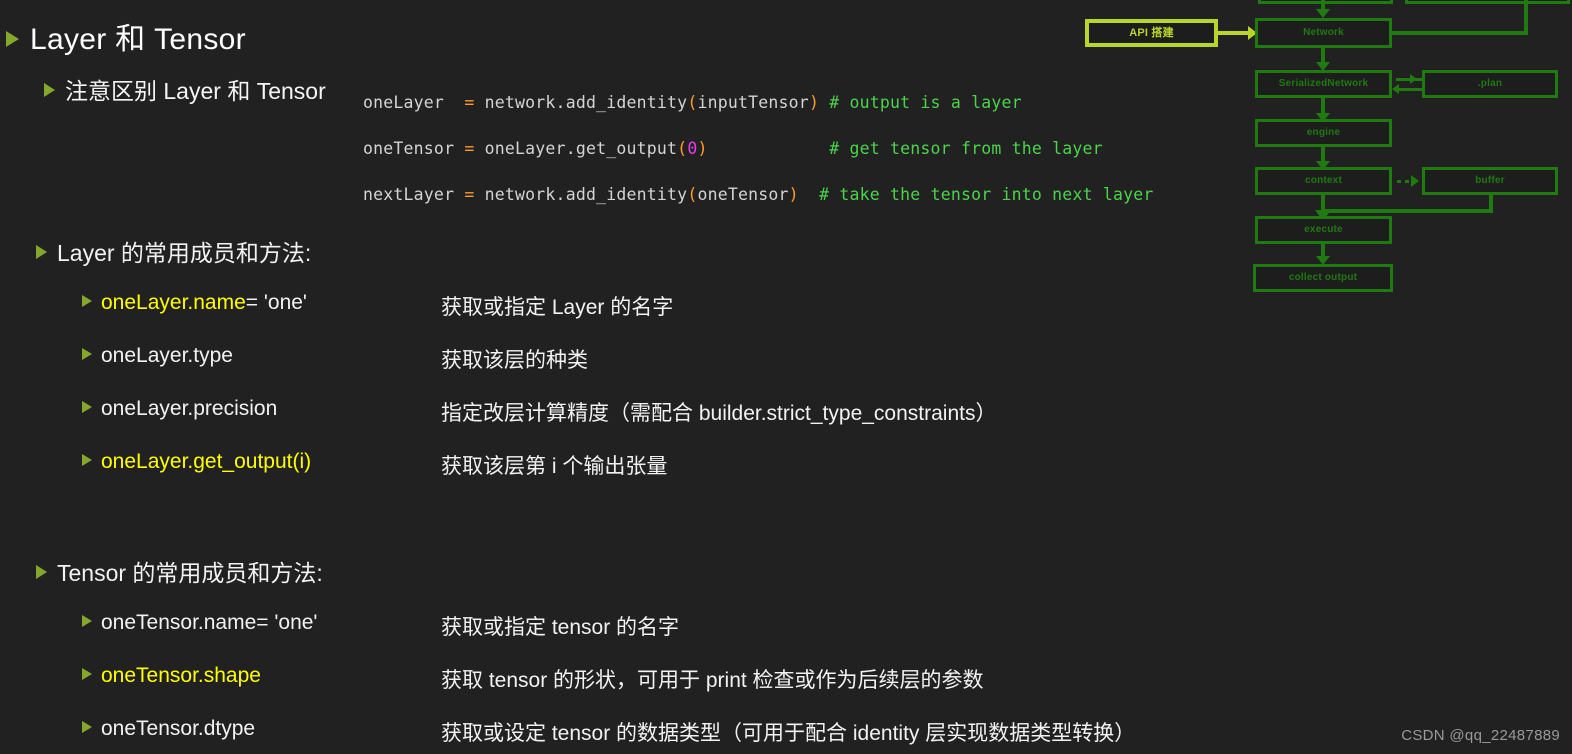 The height and width of the screenshot is (754, 1572). Describe the element at coordinates (1409, 79) in the screenshot. I see `diagram-edge-serialized-plan-top` at that location.